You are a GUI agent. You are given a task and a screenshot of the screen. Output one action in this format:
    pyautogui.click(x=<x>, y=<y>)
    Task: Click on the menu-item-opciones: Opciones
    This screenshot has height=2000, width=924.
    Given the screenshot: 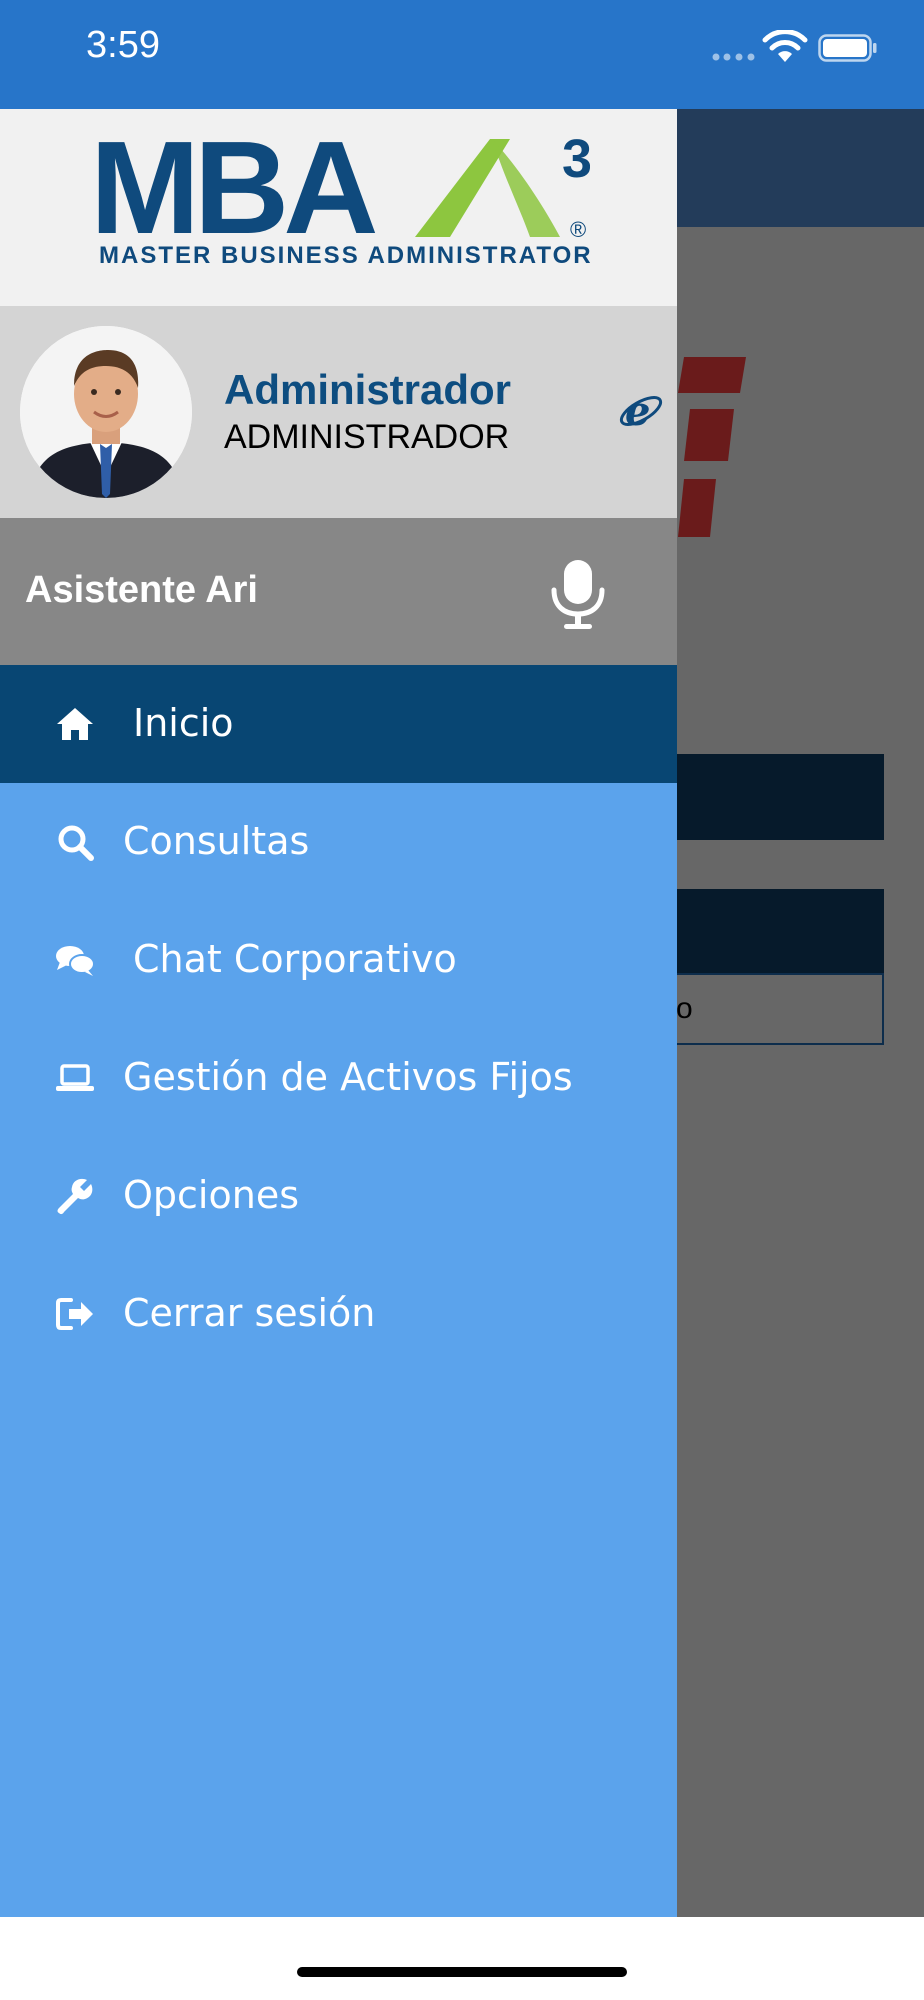 What is the action you would take?
    pyautogui.click(x=338, y=1196)
    